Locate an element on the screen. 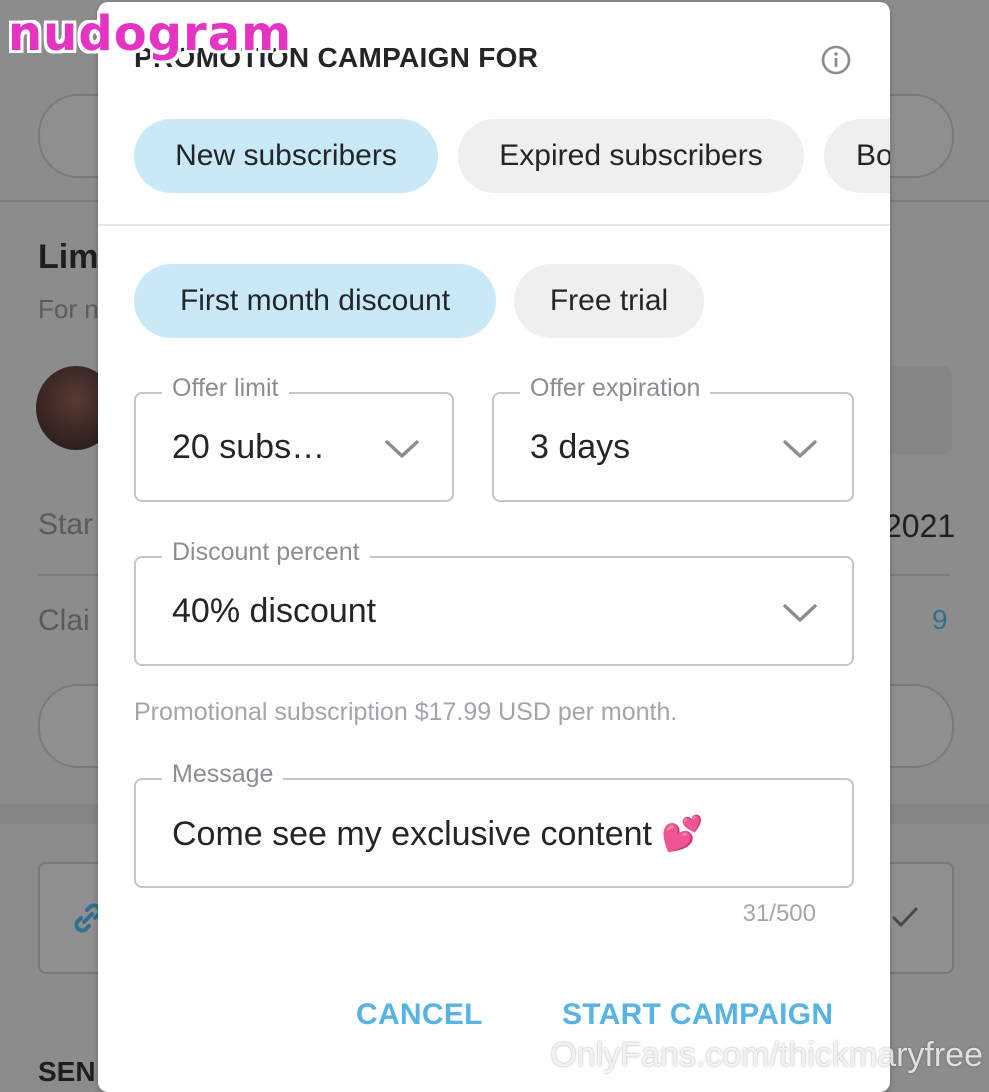  offer-limit-label: Offer limit is located at coordinates (225, 388).